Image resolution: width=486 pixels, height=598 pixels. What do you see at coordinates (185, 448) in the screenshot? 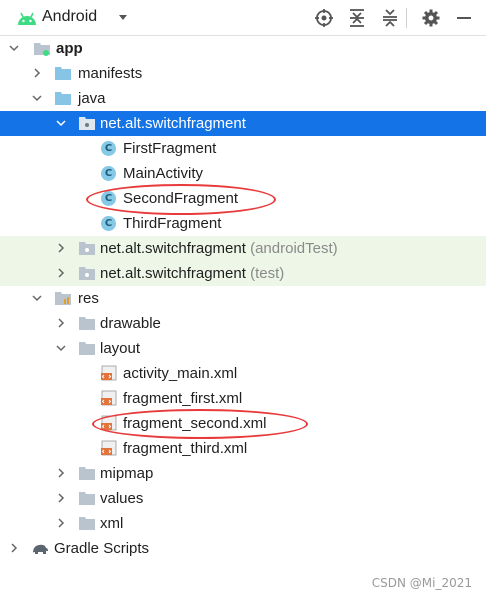
I see `tree-item-label: fragment_third.xml` at bounding box center [185, 448].